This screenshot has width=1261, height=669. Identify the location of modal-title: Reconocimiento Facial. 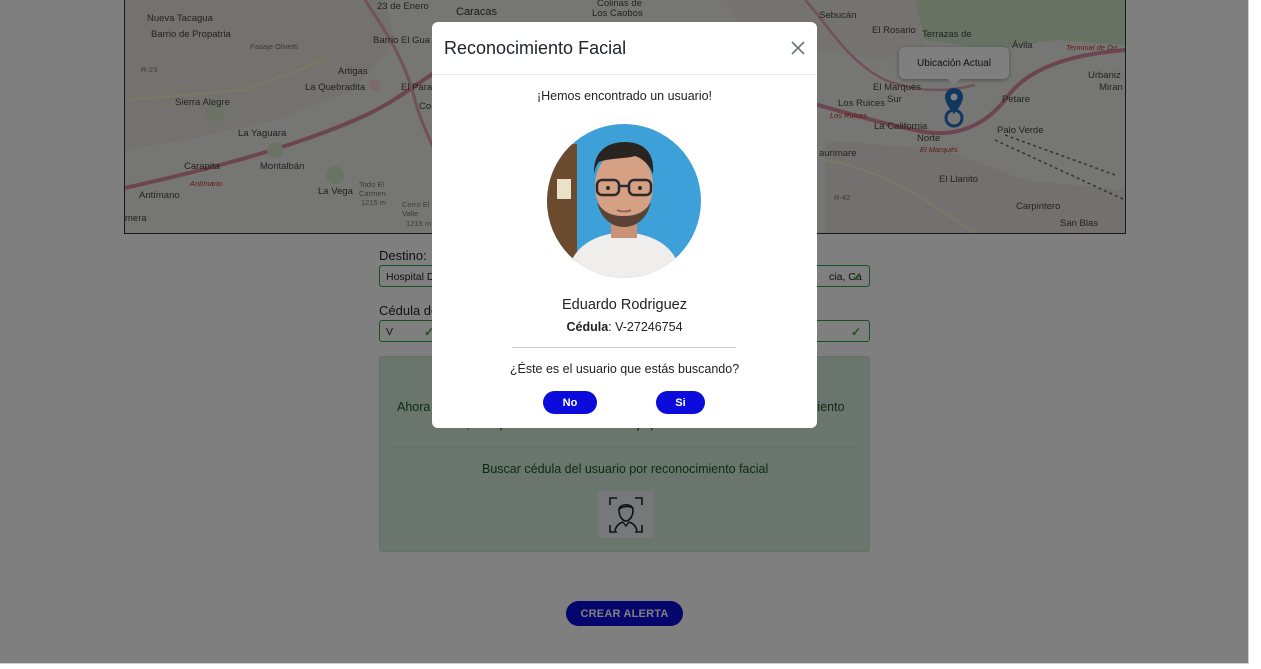
(535, 48).